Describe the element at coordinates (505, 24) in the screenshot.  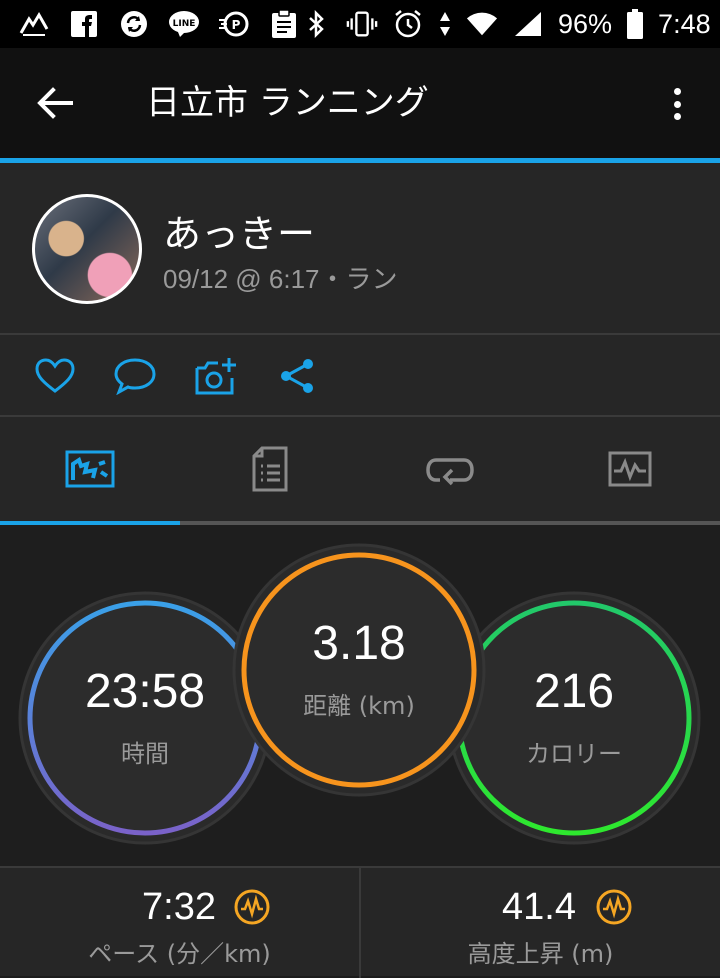
I see `status-bar-right: 96% 7:48` at that location.